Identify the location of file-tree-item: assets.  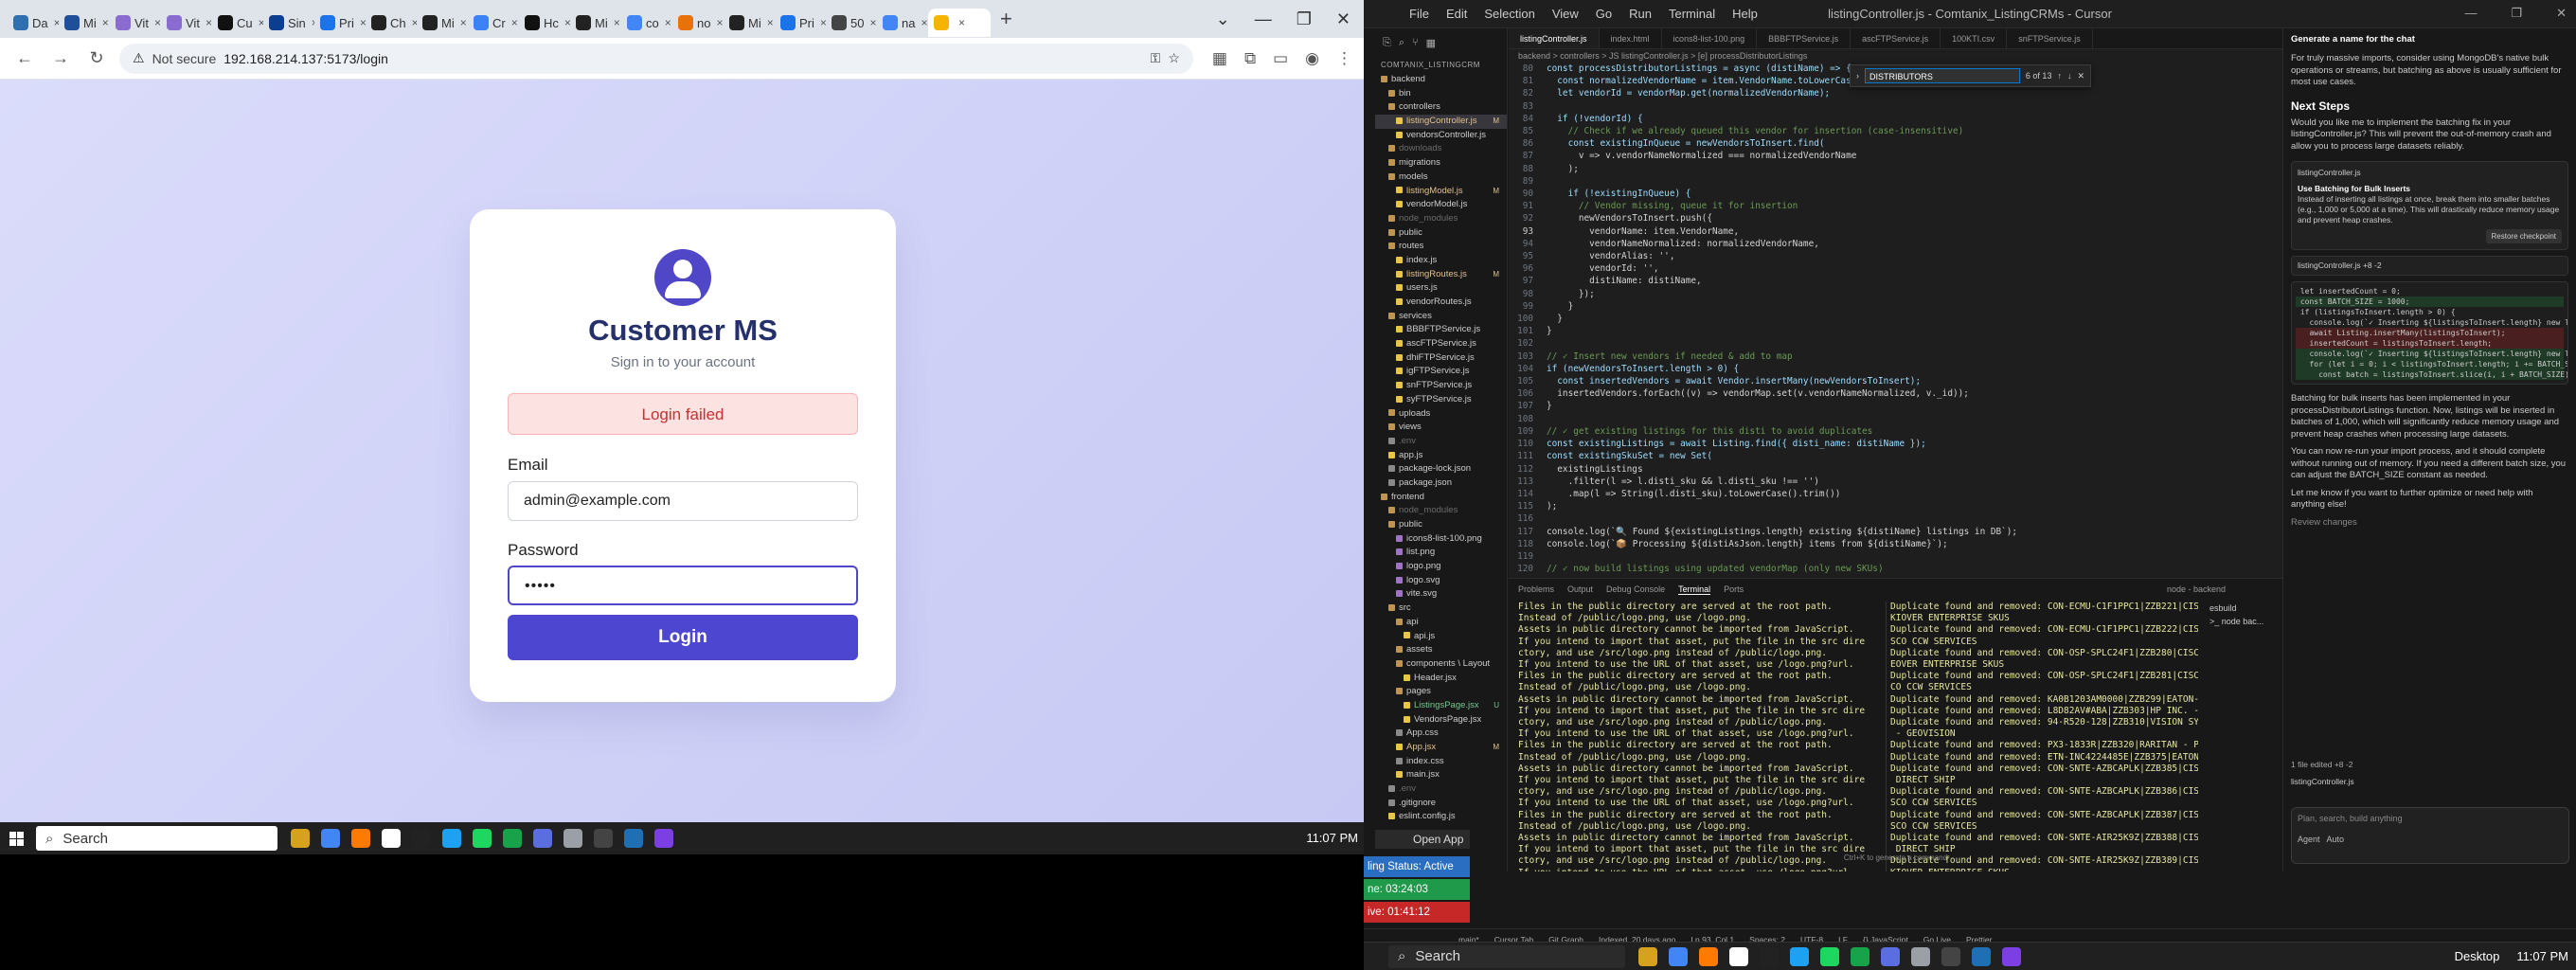
(1441, 650).